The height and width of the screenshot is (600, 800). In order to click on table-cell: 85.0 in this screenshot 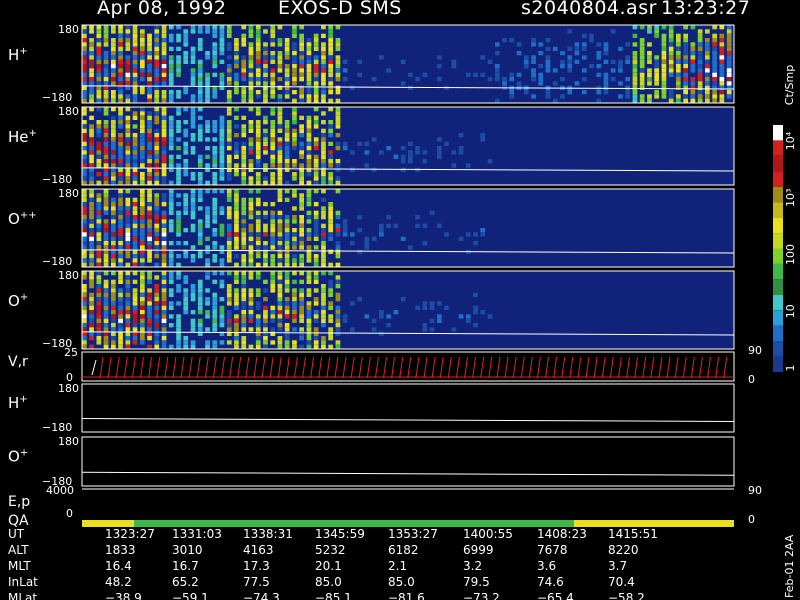, I will do `click(328, 582)`.